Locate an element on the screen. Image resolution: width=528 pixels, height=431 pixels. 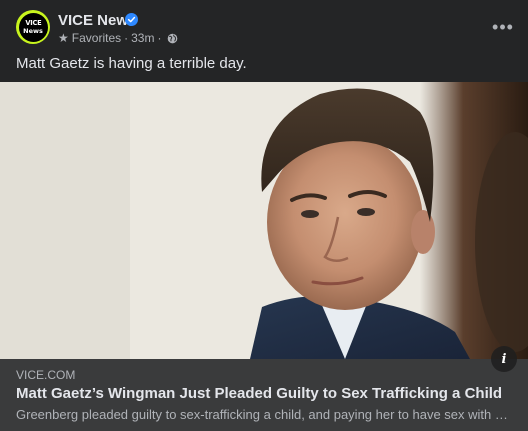
post-meta: ★ Favorites · 33m · is located at coordinates (118, 38).